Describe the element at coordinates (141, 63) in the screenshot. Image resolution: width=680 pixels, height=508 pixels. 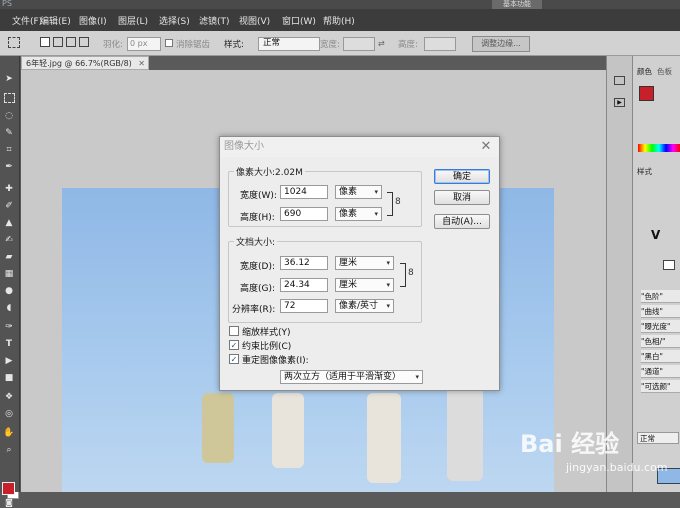
I see `close-document-icon: ✕` at that location.